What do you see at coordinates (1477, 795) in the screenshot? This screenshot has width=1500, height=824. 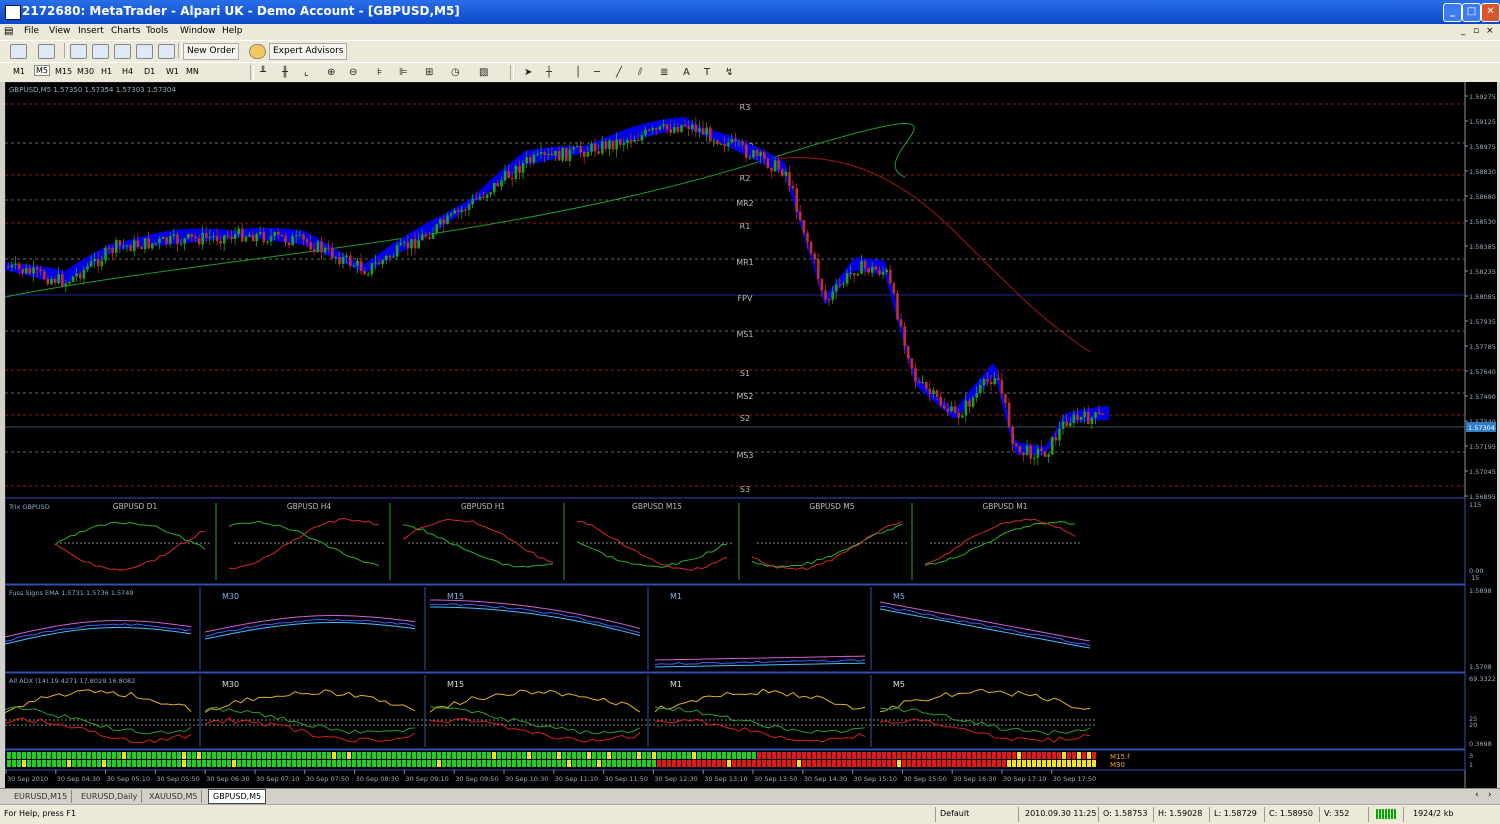 I see `scroll-left-icon: ‹` at bounding box center [1477, 795].